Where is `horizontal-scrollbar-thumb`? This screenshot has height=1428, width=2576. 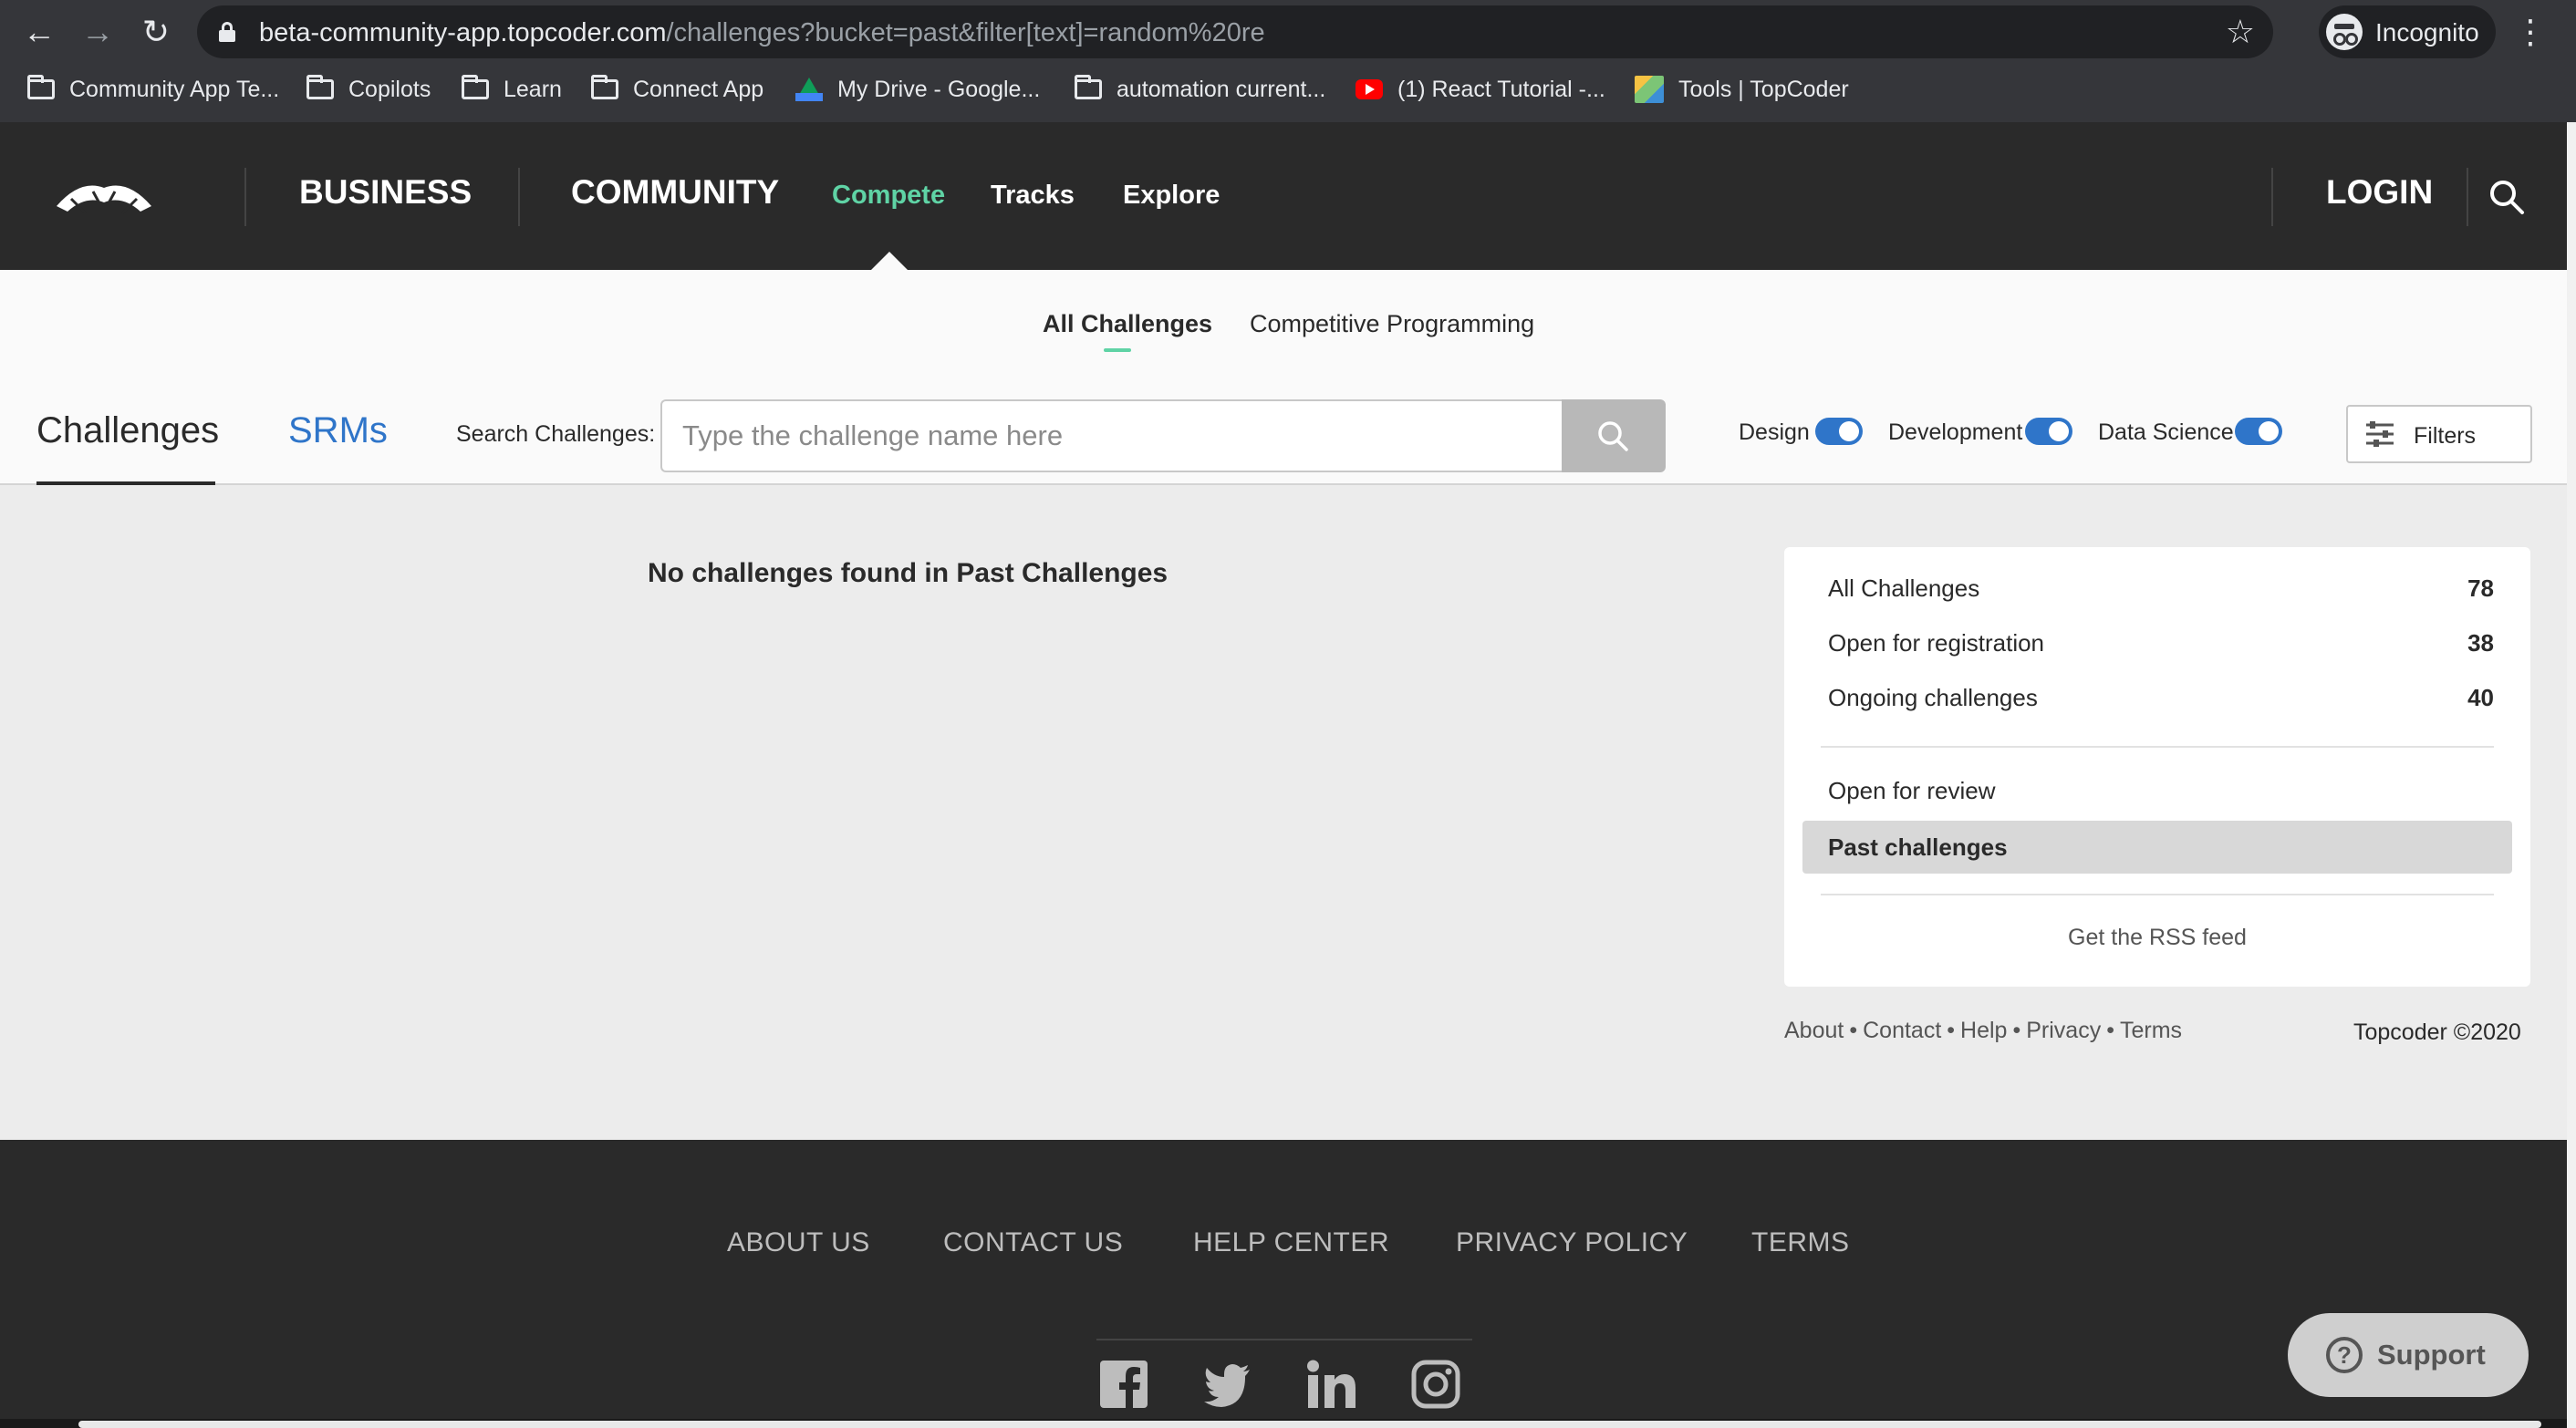 horizontal-scrollbar-thumb is located at coordinates (1309, 1425).